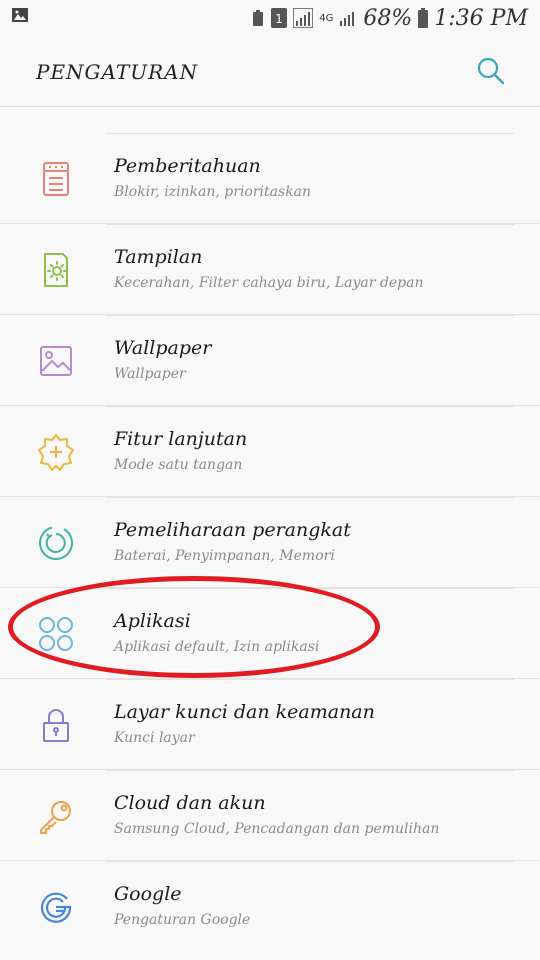 This screenshot has width=540, height=960. Describe the element at coordinates (481, 18) in the screenshot. I see `clock: 1:36 PM` at that location.